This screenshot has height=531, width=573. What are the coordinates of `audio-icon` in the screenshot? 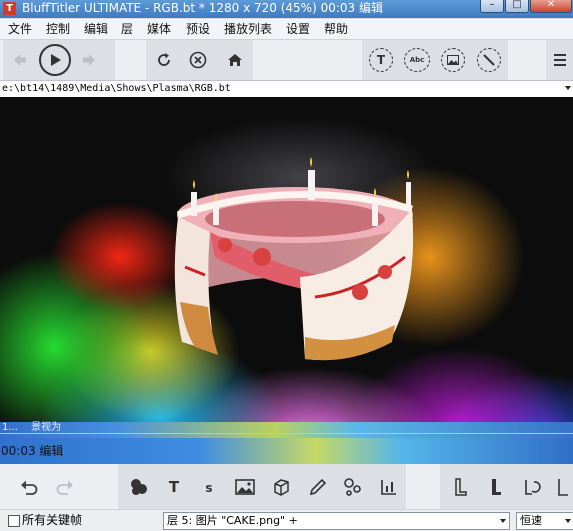 It's located at (564, 487).